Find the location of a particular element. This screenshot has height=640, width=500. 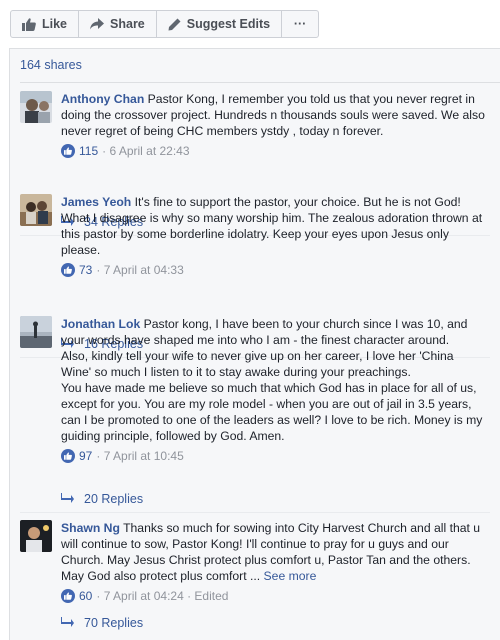

comment-author: James Yeoh is located at coordinates (96, 202).